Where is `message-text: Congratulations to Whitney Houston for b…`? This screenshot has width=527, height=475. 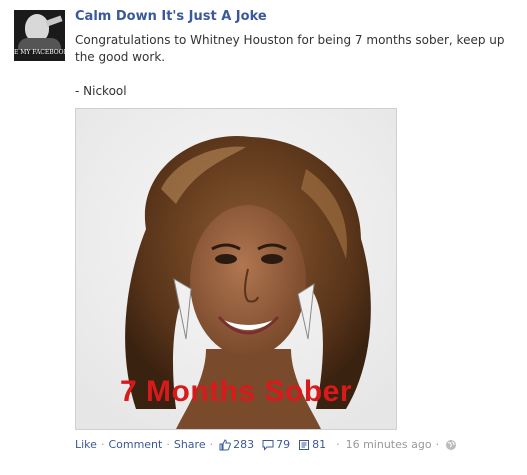 message-text: Congratulations to Whitney Houston for b… is located at coordinates (290, 48).